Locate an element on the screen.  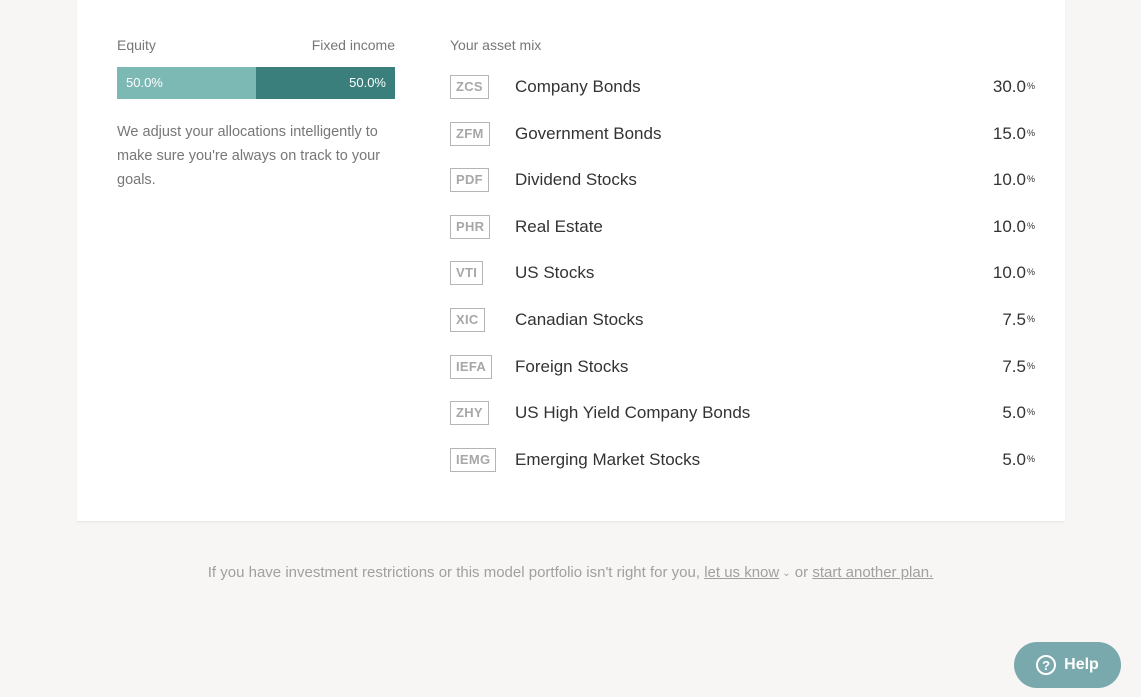
asset-row: VTI US Stocks 10.0% is located at coordinates (742, 273).